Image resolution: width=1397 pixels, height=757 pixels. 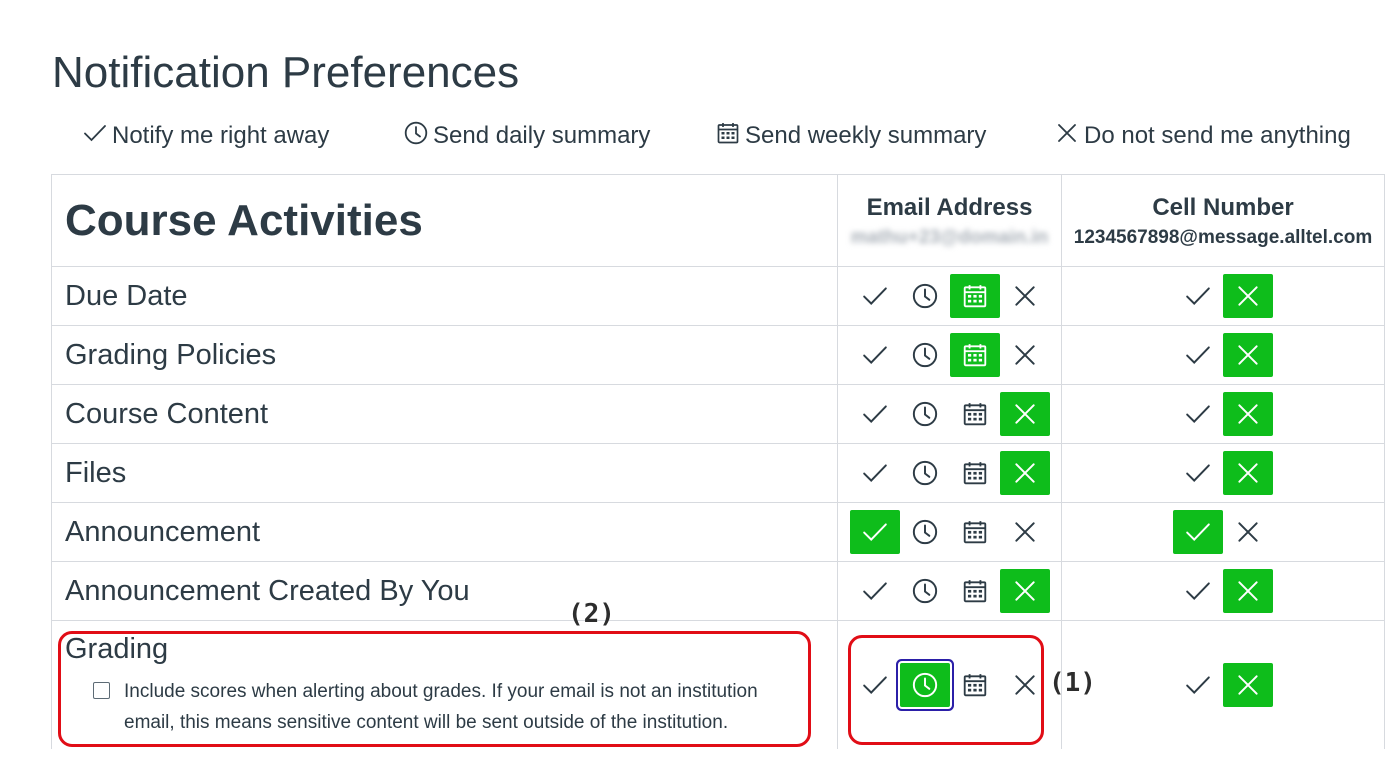 What do you see at coordinates (444, 591) in the screenshot?
I see `row-name-cell: Announcement Created By You` at bounding box center [444, 591].